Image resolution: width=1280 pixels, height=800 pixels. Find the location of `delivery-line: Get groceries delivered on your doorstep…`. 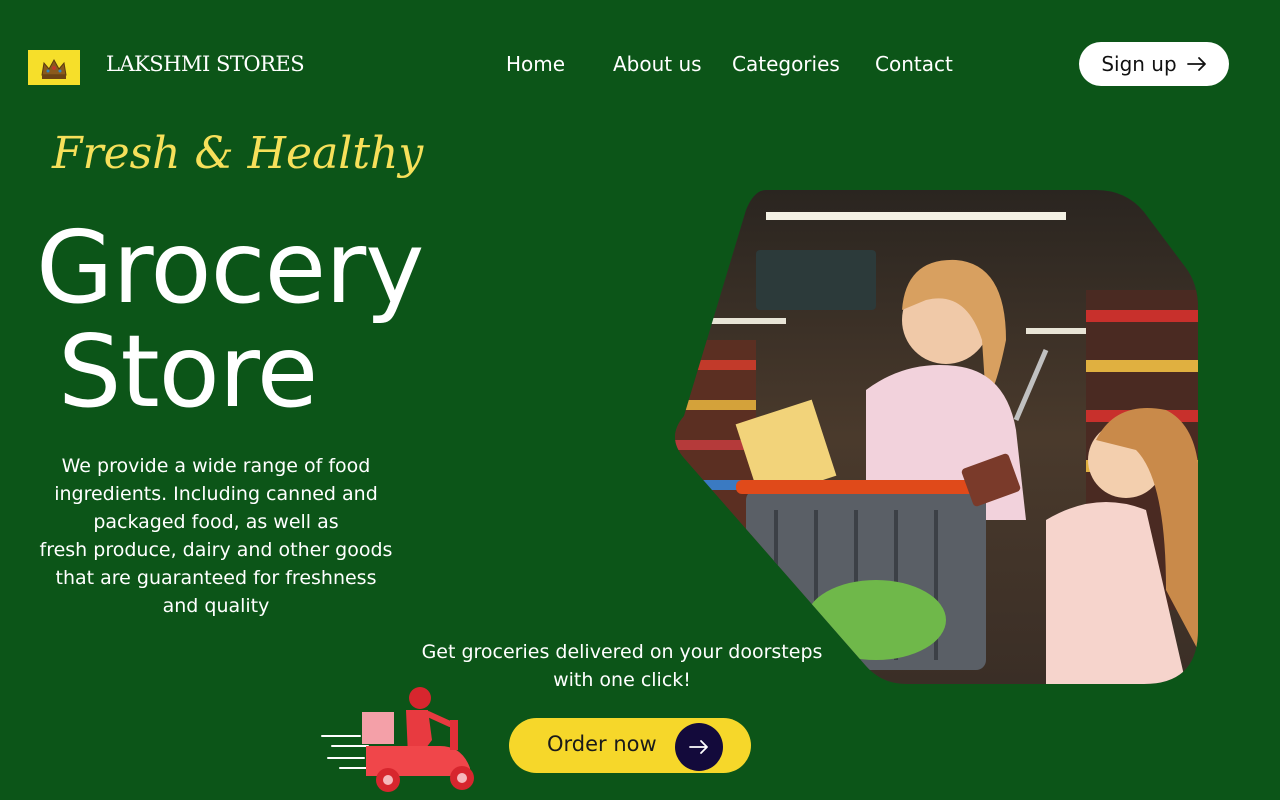

delivery-line: Get groceries delivered on your doorstep… is located at coordinates (622, 652).